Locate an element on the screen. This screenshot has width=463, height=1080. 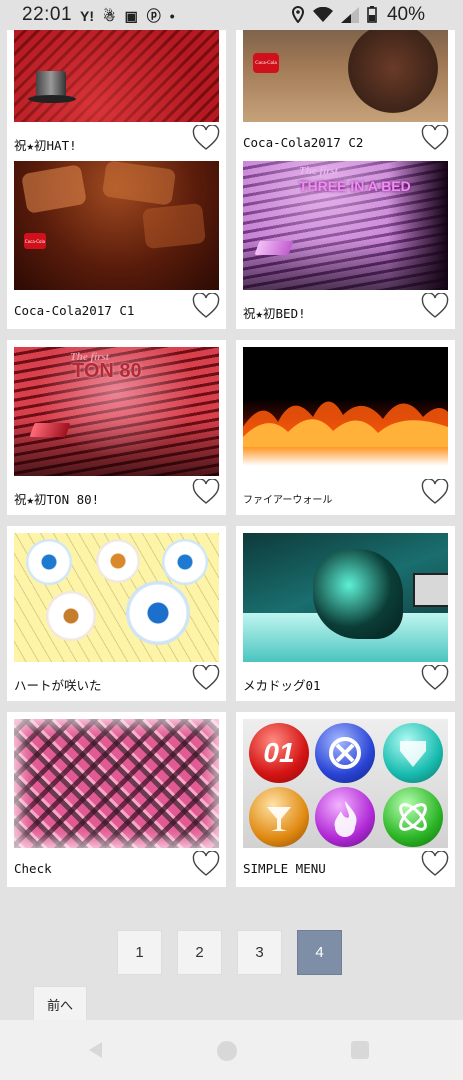
menu-01-icon: 01 is located at coordinates (279, 753).